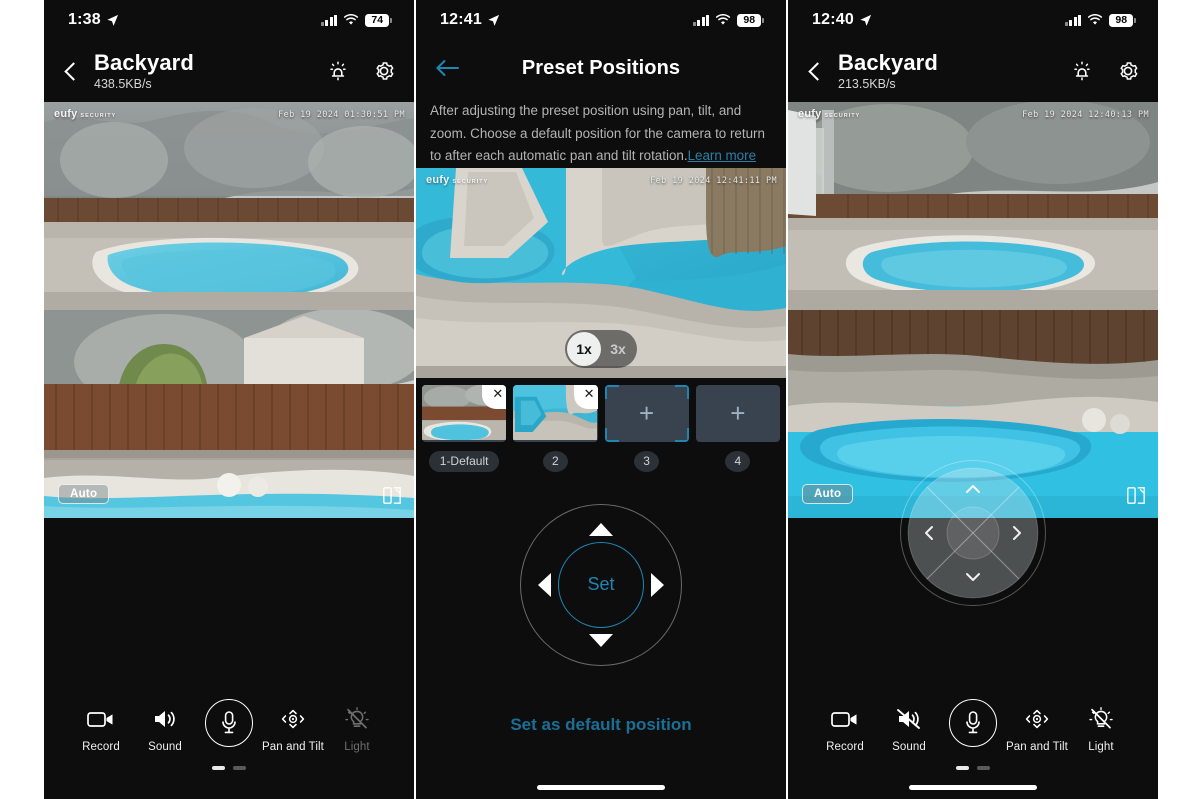 The image size is (1200, 799). I want to click on dpad-left-button, so click(544, 584).